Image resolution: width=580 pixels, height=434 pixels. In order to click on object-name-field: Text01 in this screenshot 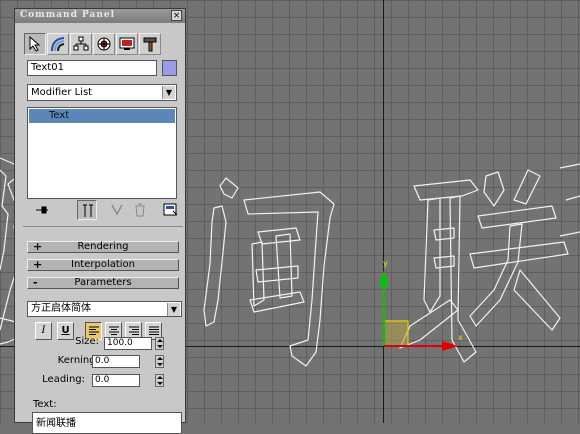, I will do `click(92, 68)`.